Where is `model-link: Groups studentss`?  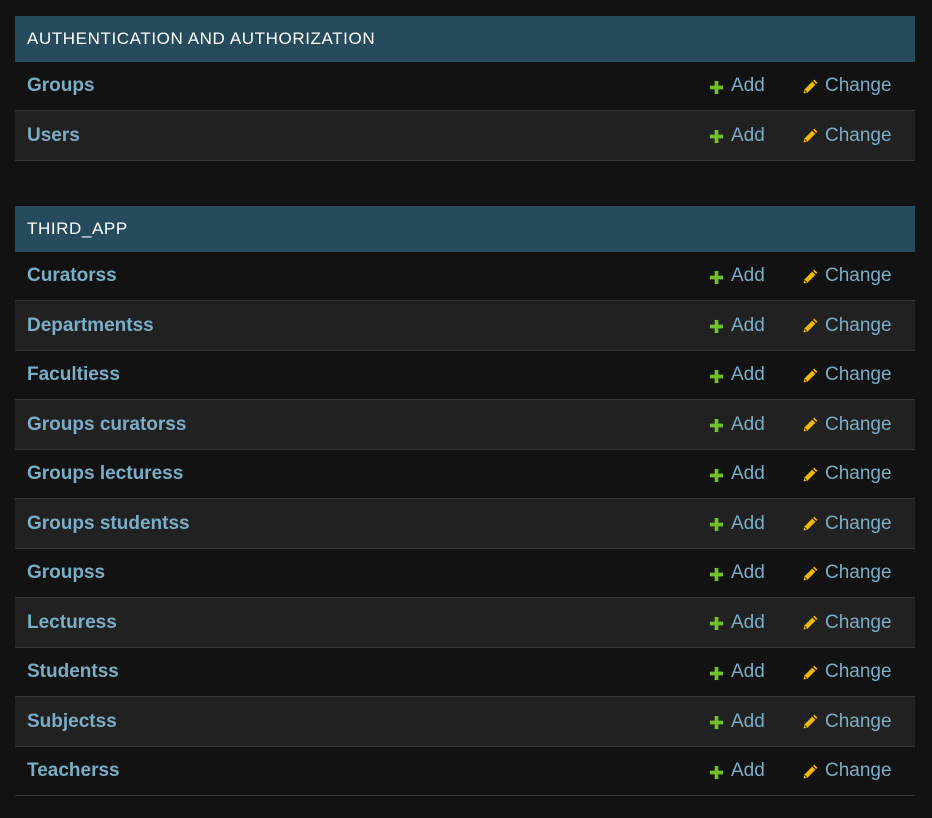 model-link: Groups studentss is located at coordinates (108, 524).